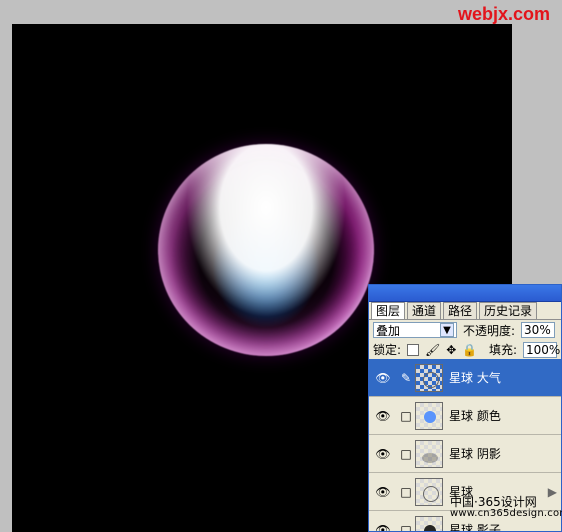 The height and width of the screenshot is (532, 562). Describe the element at coordinates (388, 310) in the screenshot. I see `tab-layers: 图层` at that location.